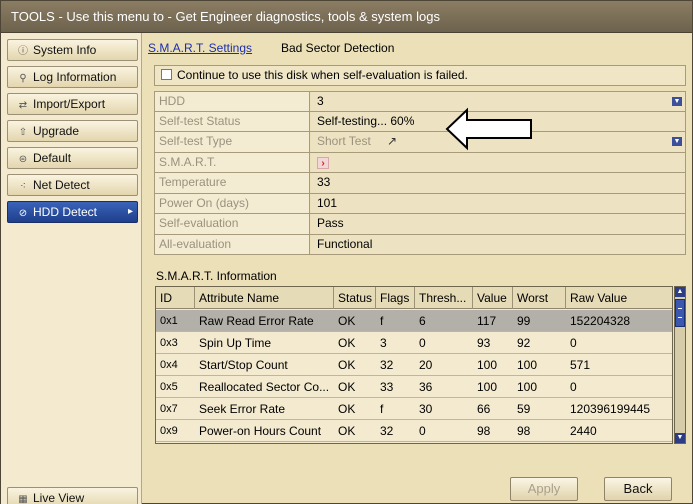 This screenshot has width=693, height=504. What do you see at coordinates (544, 489) in the screenshot?
I see `apply-button: Apply` at bounding box center [544, 489].